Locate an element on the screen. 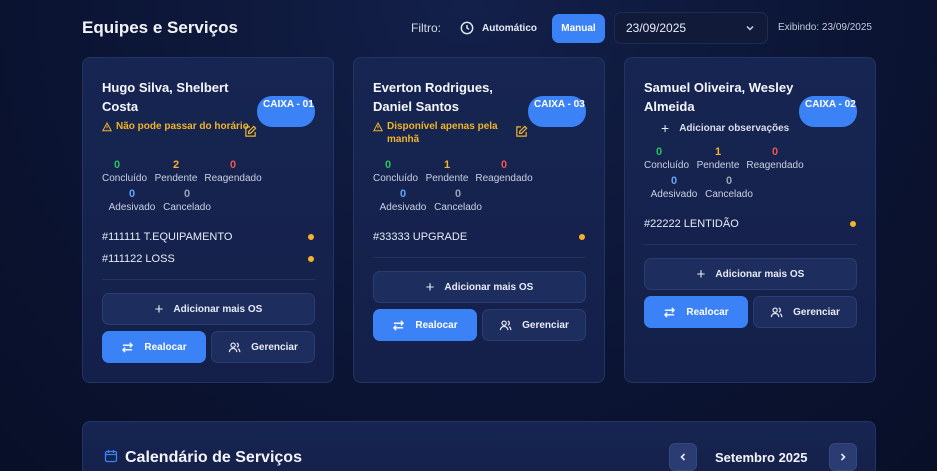  team-note: Disponível apenas pela manhã is located at coordinates (448, 133).